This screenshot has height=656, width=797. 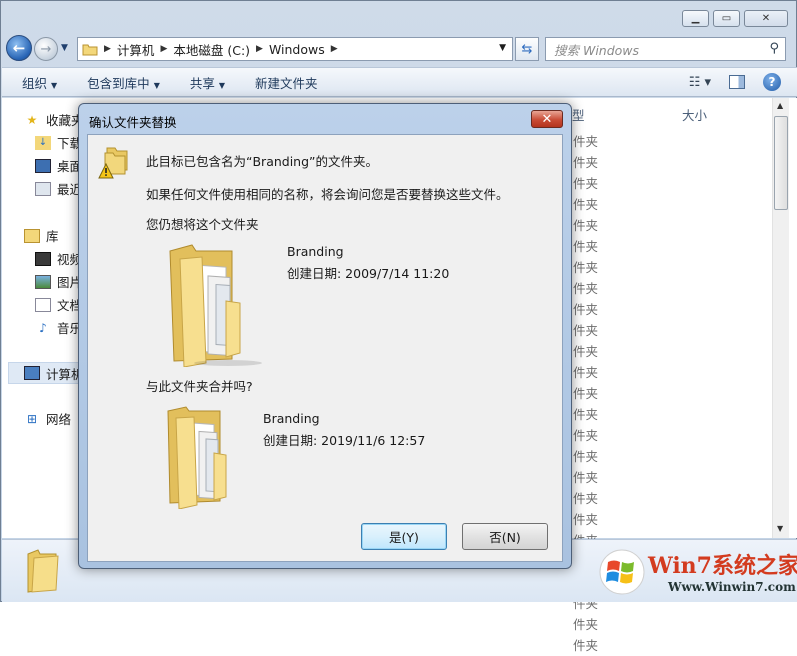 What do you see at coordinates (781, 163) in the screenshot?
I see `scrollbar-thumb` at bounding box center [781, 163].